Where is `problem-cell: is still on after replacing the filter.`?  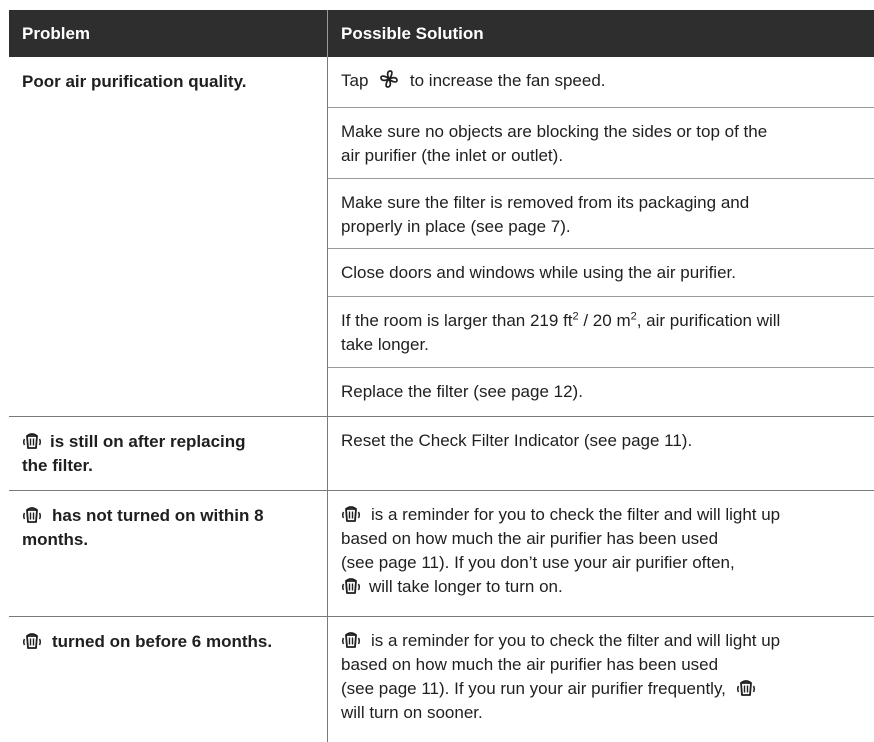 problem-cell: is still on after replacing the filter. is located at coordinates (168, 453).